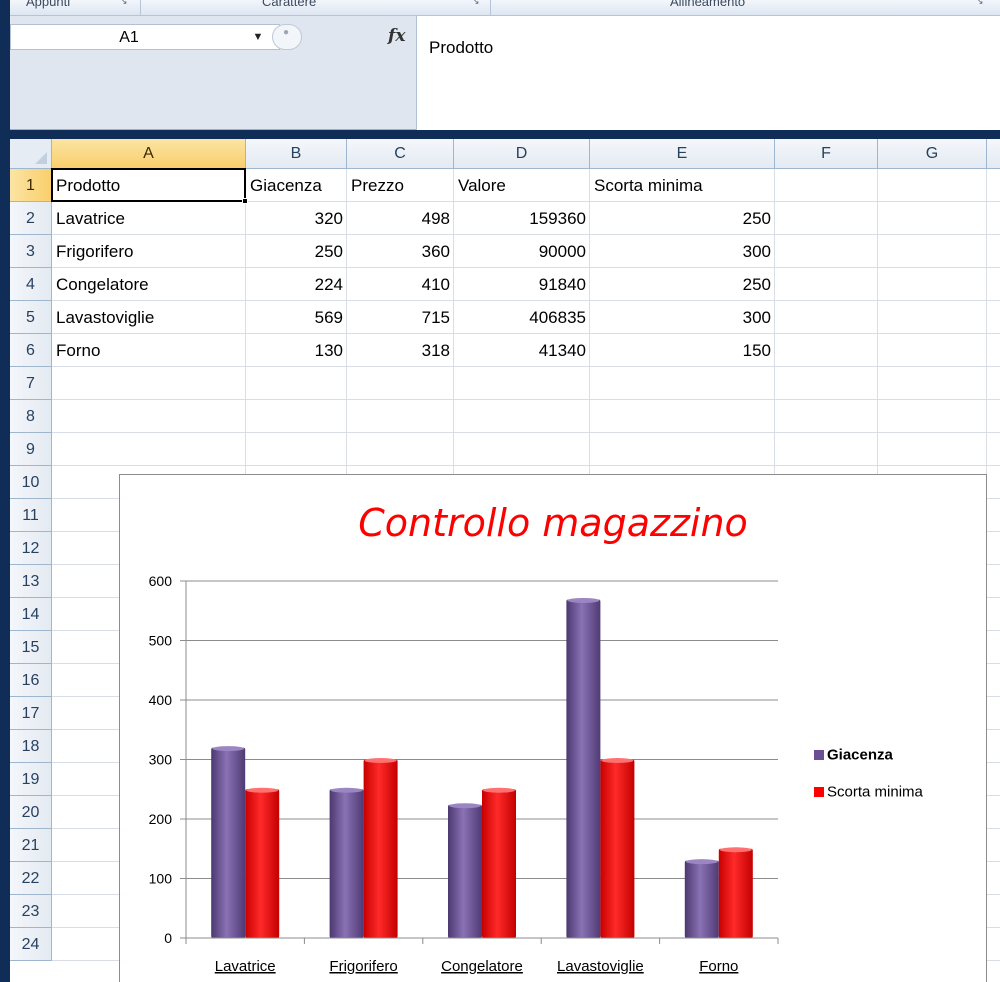 The image size is (1000, 982). What do you see at coordinates (31, 284) in the screenshot?
I see `row-header-4: 4` at bounding box center [31, 284].